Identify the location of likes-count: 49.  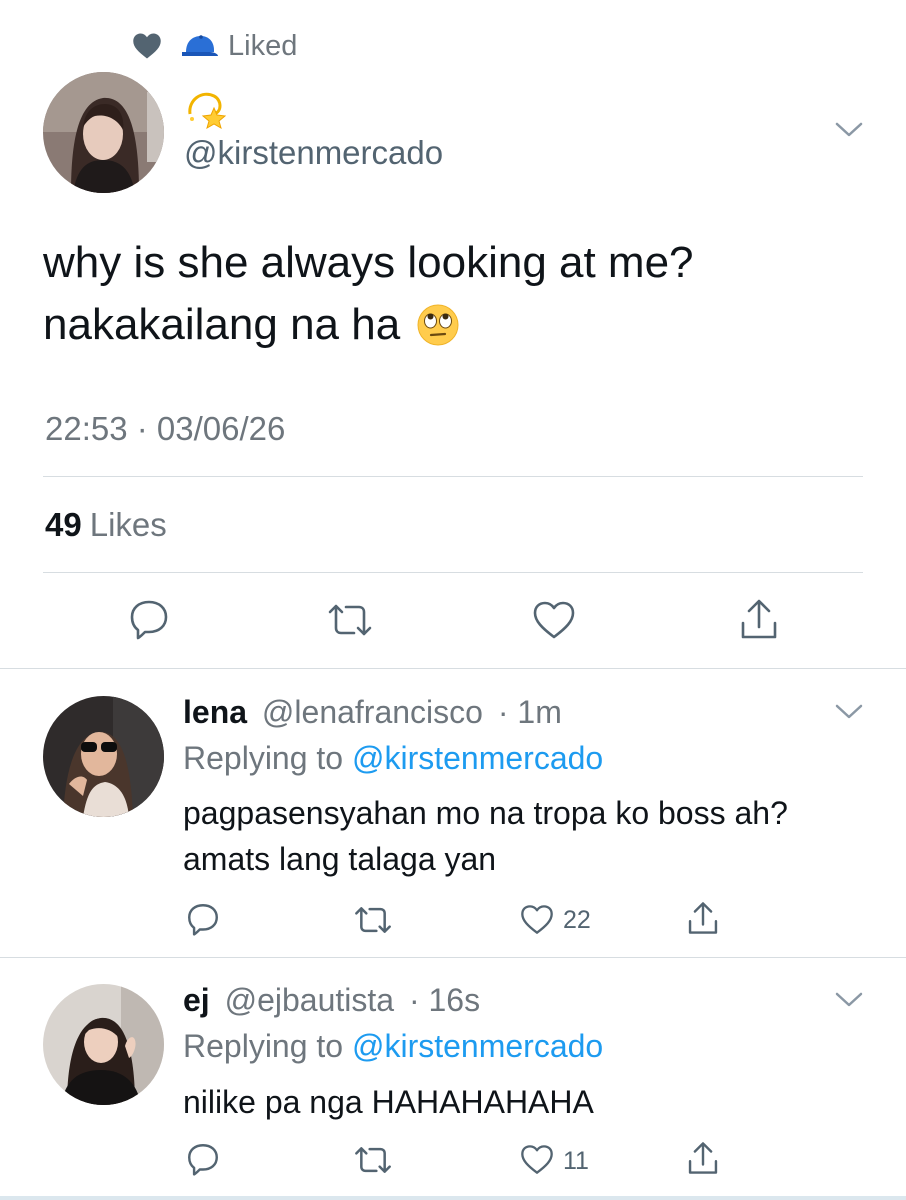
(63, 524).